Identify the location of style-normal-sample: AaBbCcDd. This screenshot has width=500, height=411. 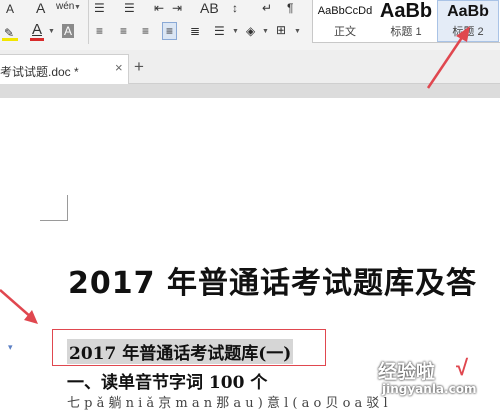
(345, 11).